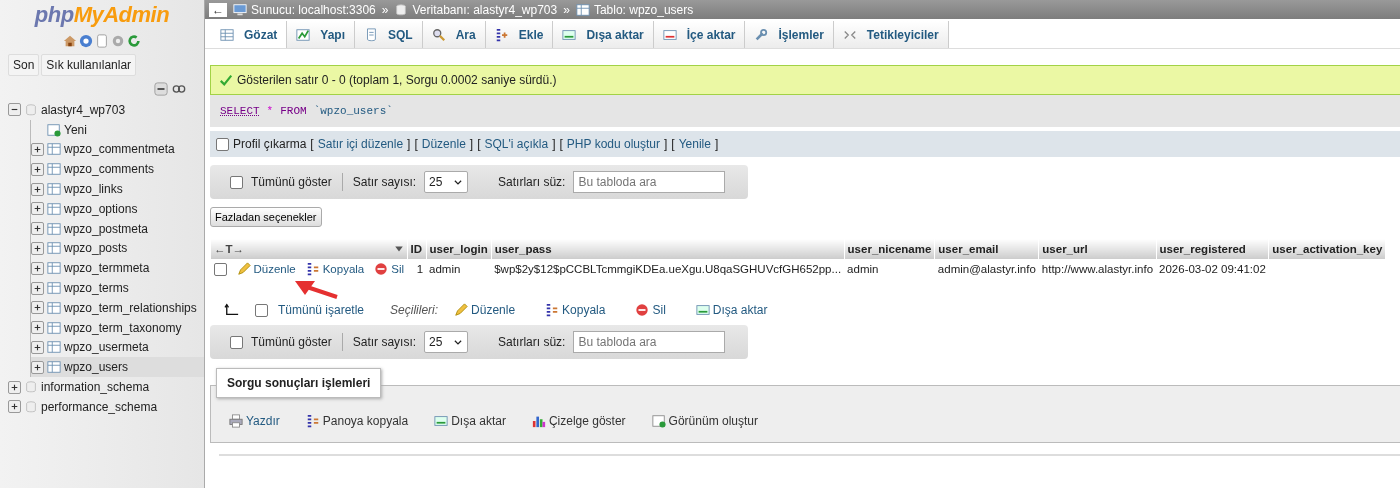  I want to click on collapse-all-icon, so click(161, 89).